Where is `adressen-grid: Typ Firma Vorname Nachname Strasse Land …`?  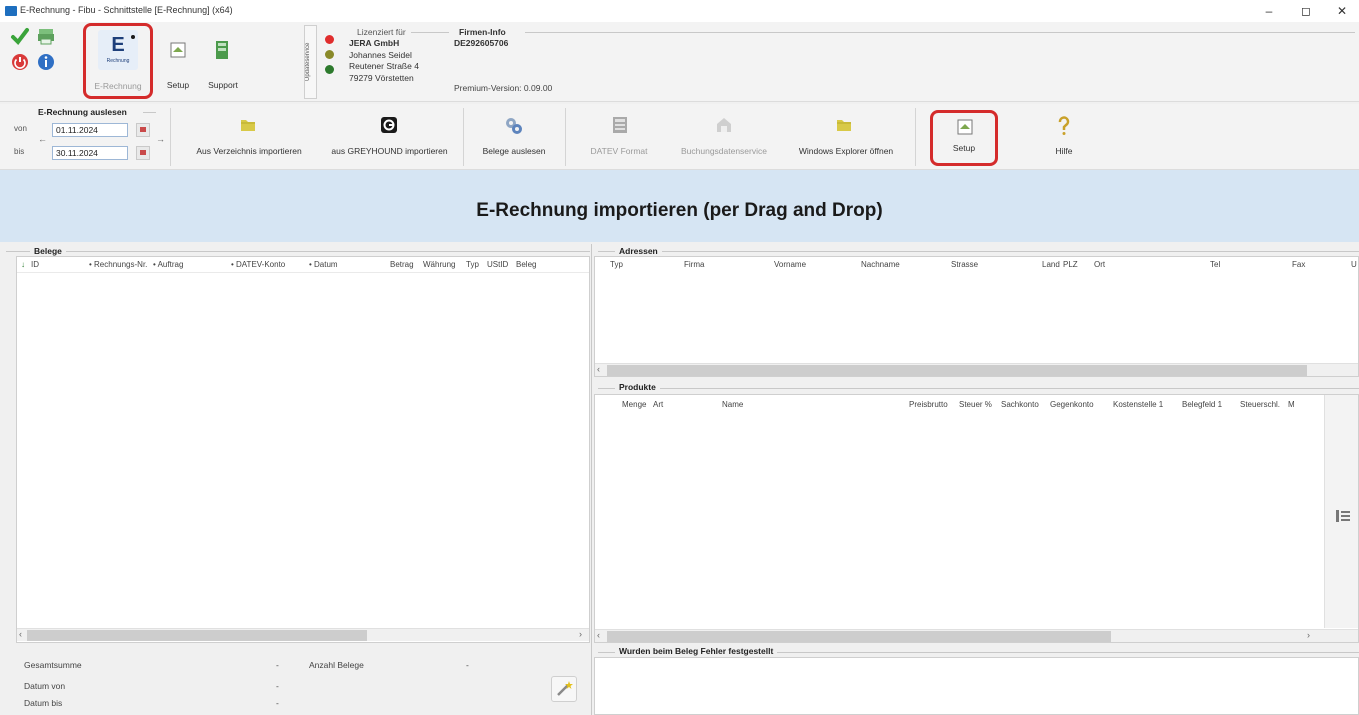 adressen-grid: Typ Firma Vorname Nachname Strasse Land … is located at coordinates (976, 316).